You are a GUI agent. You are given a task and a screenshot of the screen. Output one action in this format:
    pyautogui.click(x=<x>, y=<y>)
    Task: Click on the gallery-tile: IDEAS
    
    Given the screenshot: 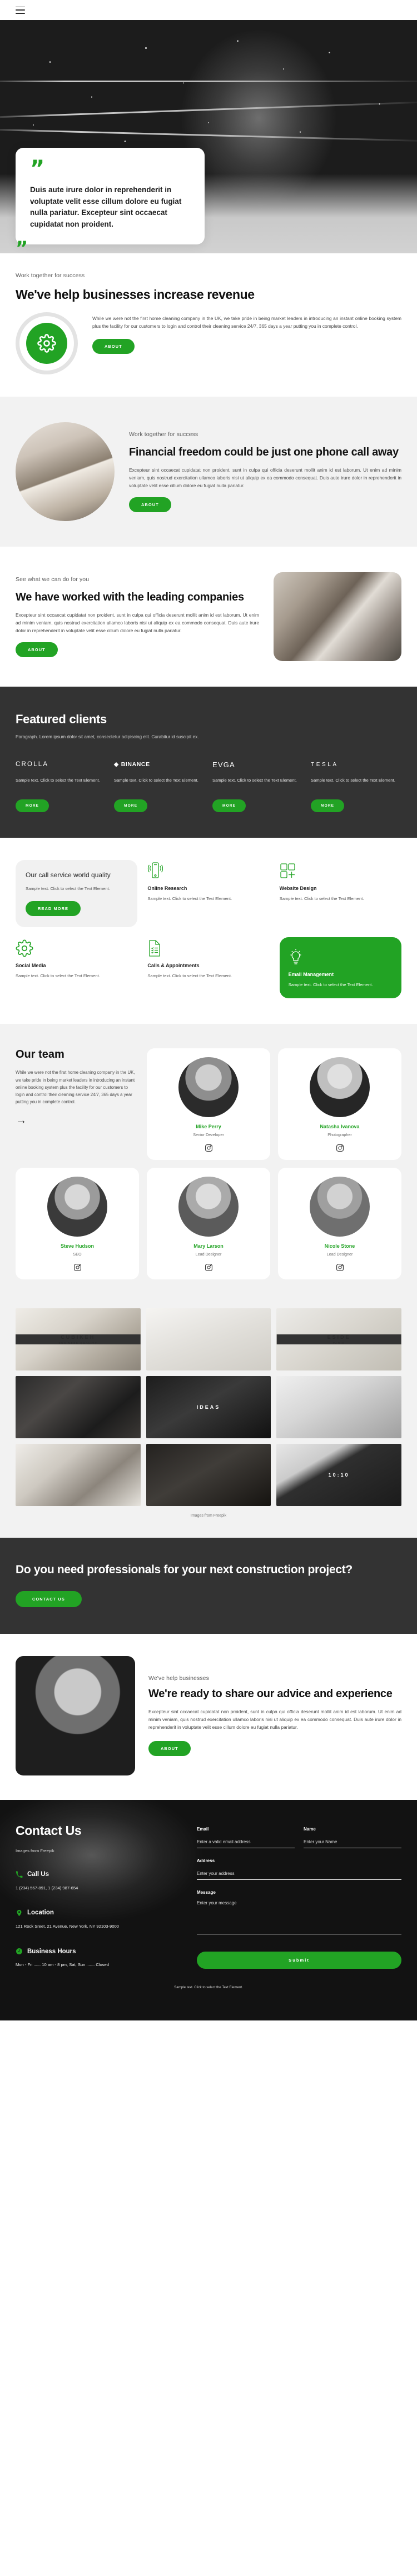 What is the action you would take?
    pyautogui.click(x=209, y=1407)
    